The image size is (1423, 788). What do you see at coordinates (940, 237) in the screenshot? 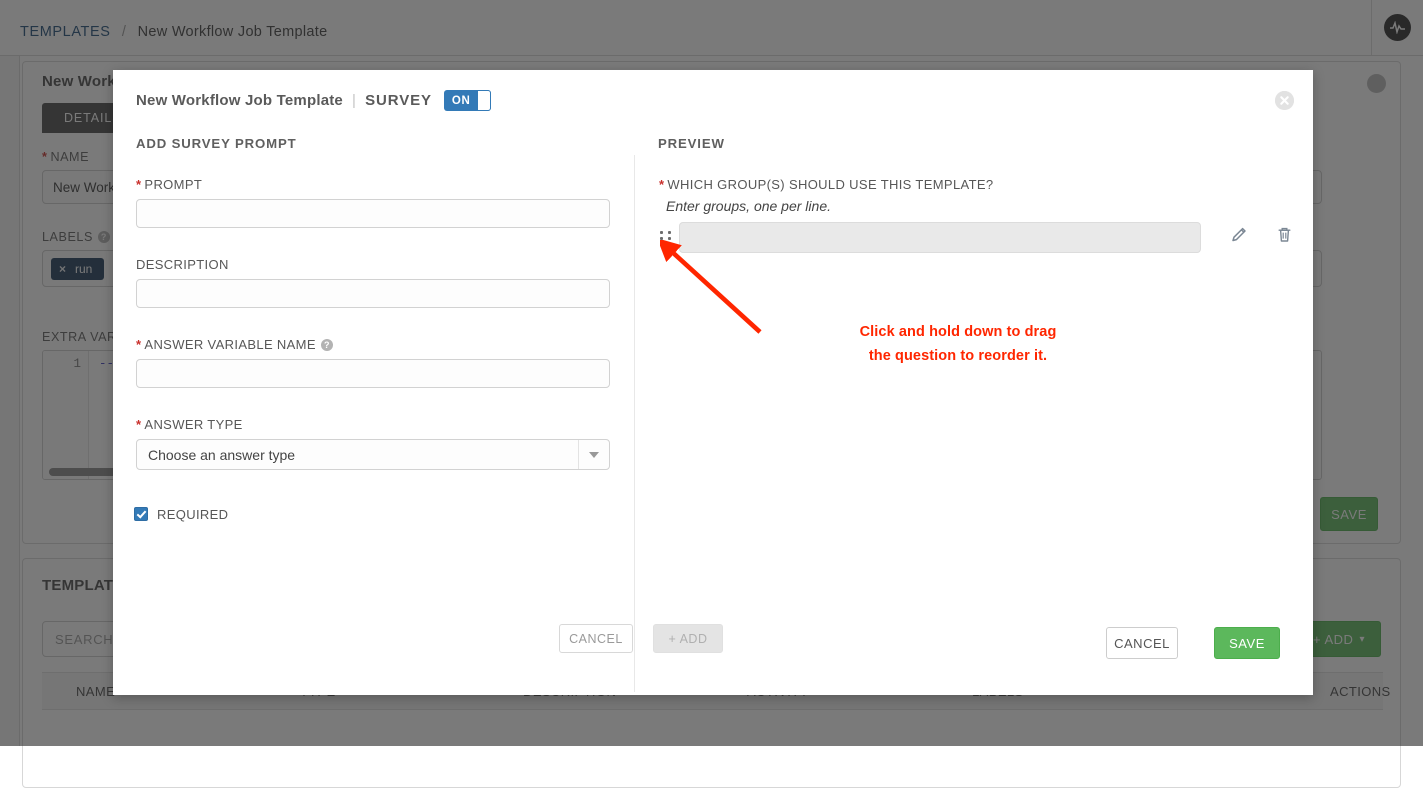
I see `preview-answer-input` at bounding box center [940, 237].